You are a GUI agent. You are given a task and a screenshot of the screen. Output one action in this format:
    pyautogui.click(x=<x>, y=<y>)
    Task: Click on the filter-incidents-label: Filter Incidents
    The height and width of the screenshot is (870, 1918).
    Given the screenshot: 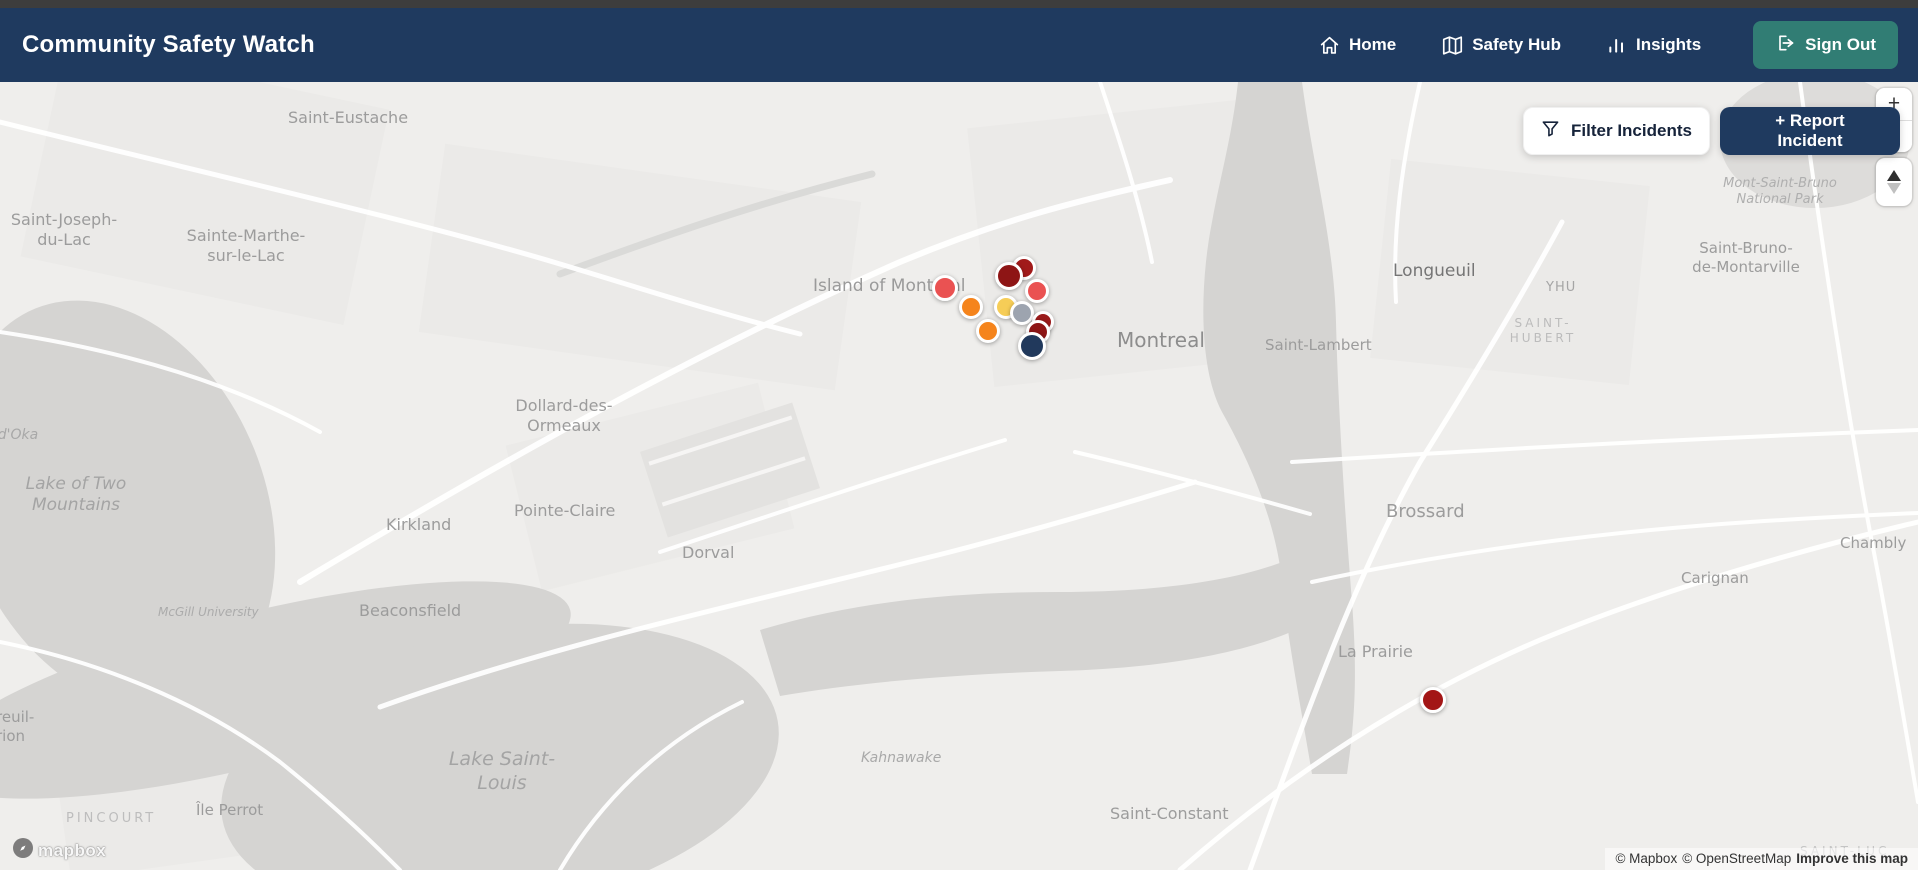 What is the action you would take?
    pyautogui.click(x=1631, y=130)
    